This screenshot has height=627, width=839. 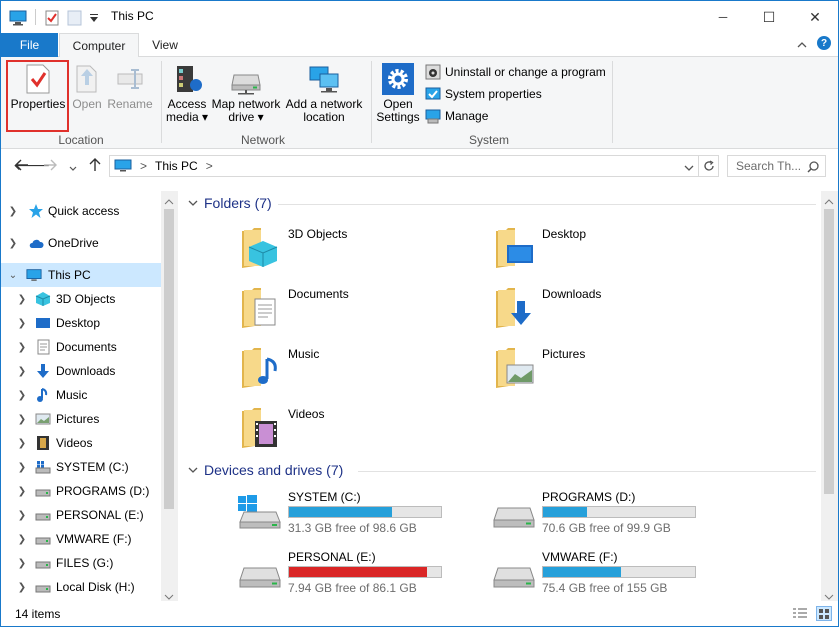 What do you see at coordinates (22, 166) in the screenshot?
I see `back-button` at bounding box center [22, 166].